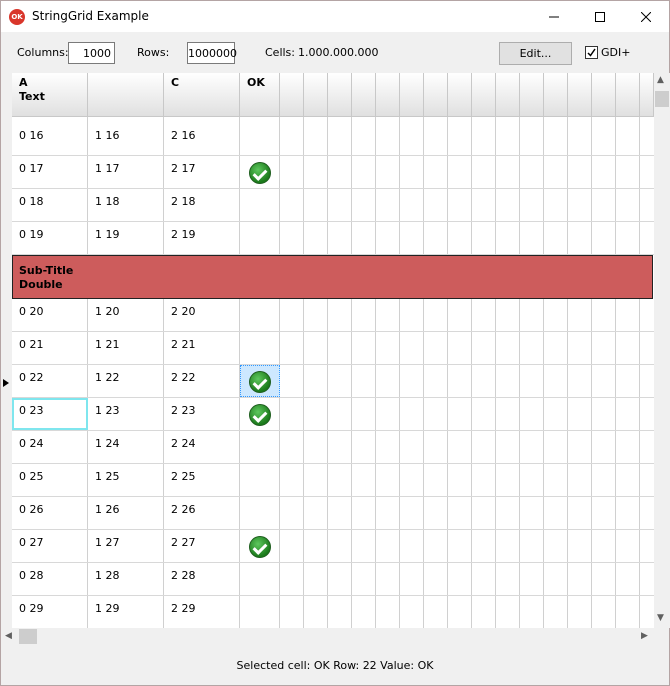 This screenshot has width=670, height=686. What do you see at coordinates (126, 381) in the screenshot?
I see `grid-cell: 1 22` at bounding box center [126, 381].